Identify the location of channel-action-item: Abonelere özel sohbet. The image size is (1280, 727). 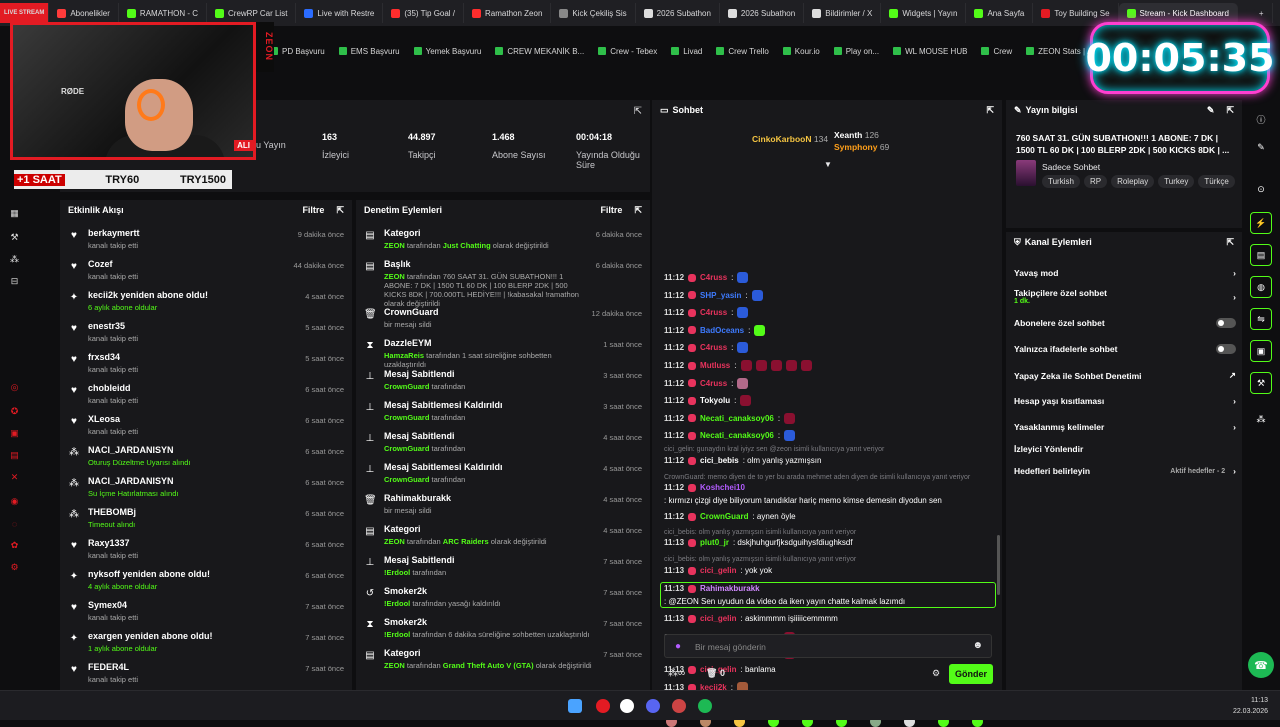
(1125, 323).